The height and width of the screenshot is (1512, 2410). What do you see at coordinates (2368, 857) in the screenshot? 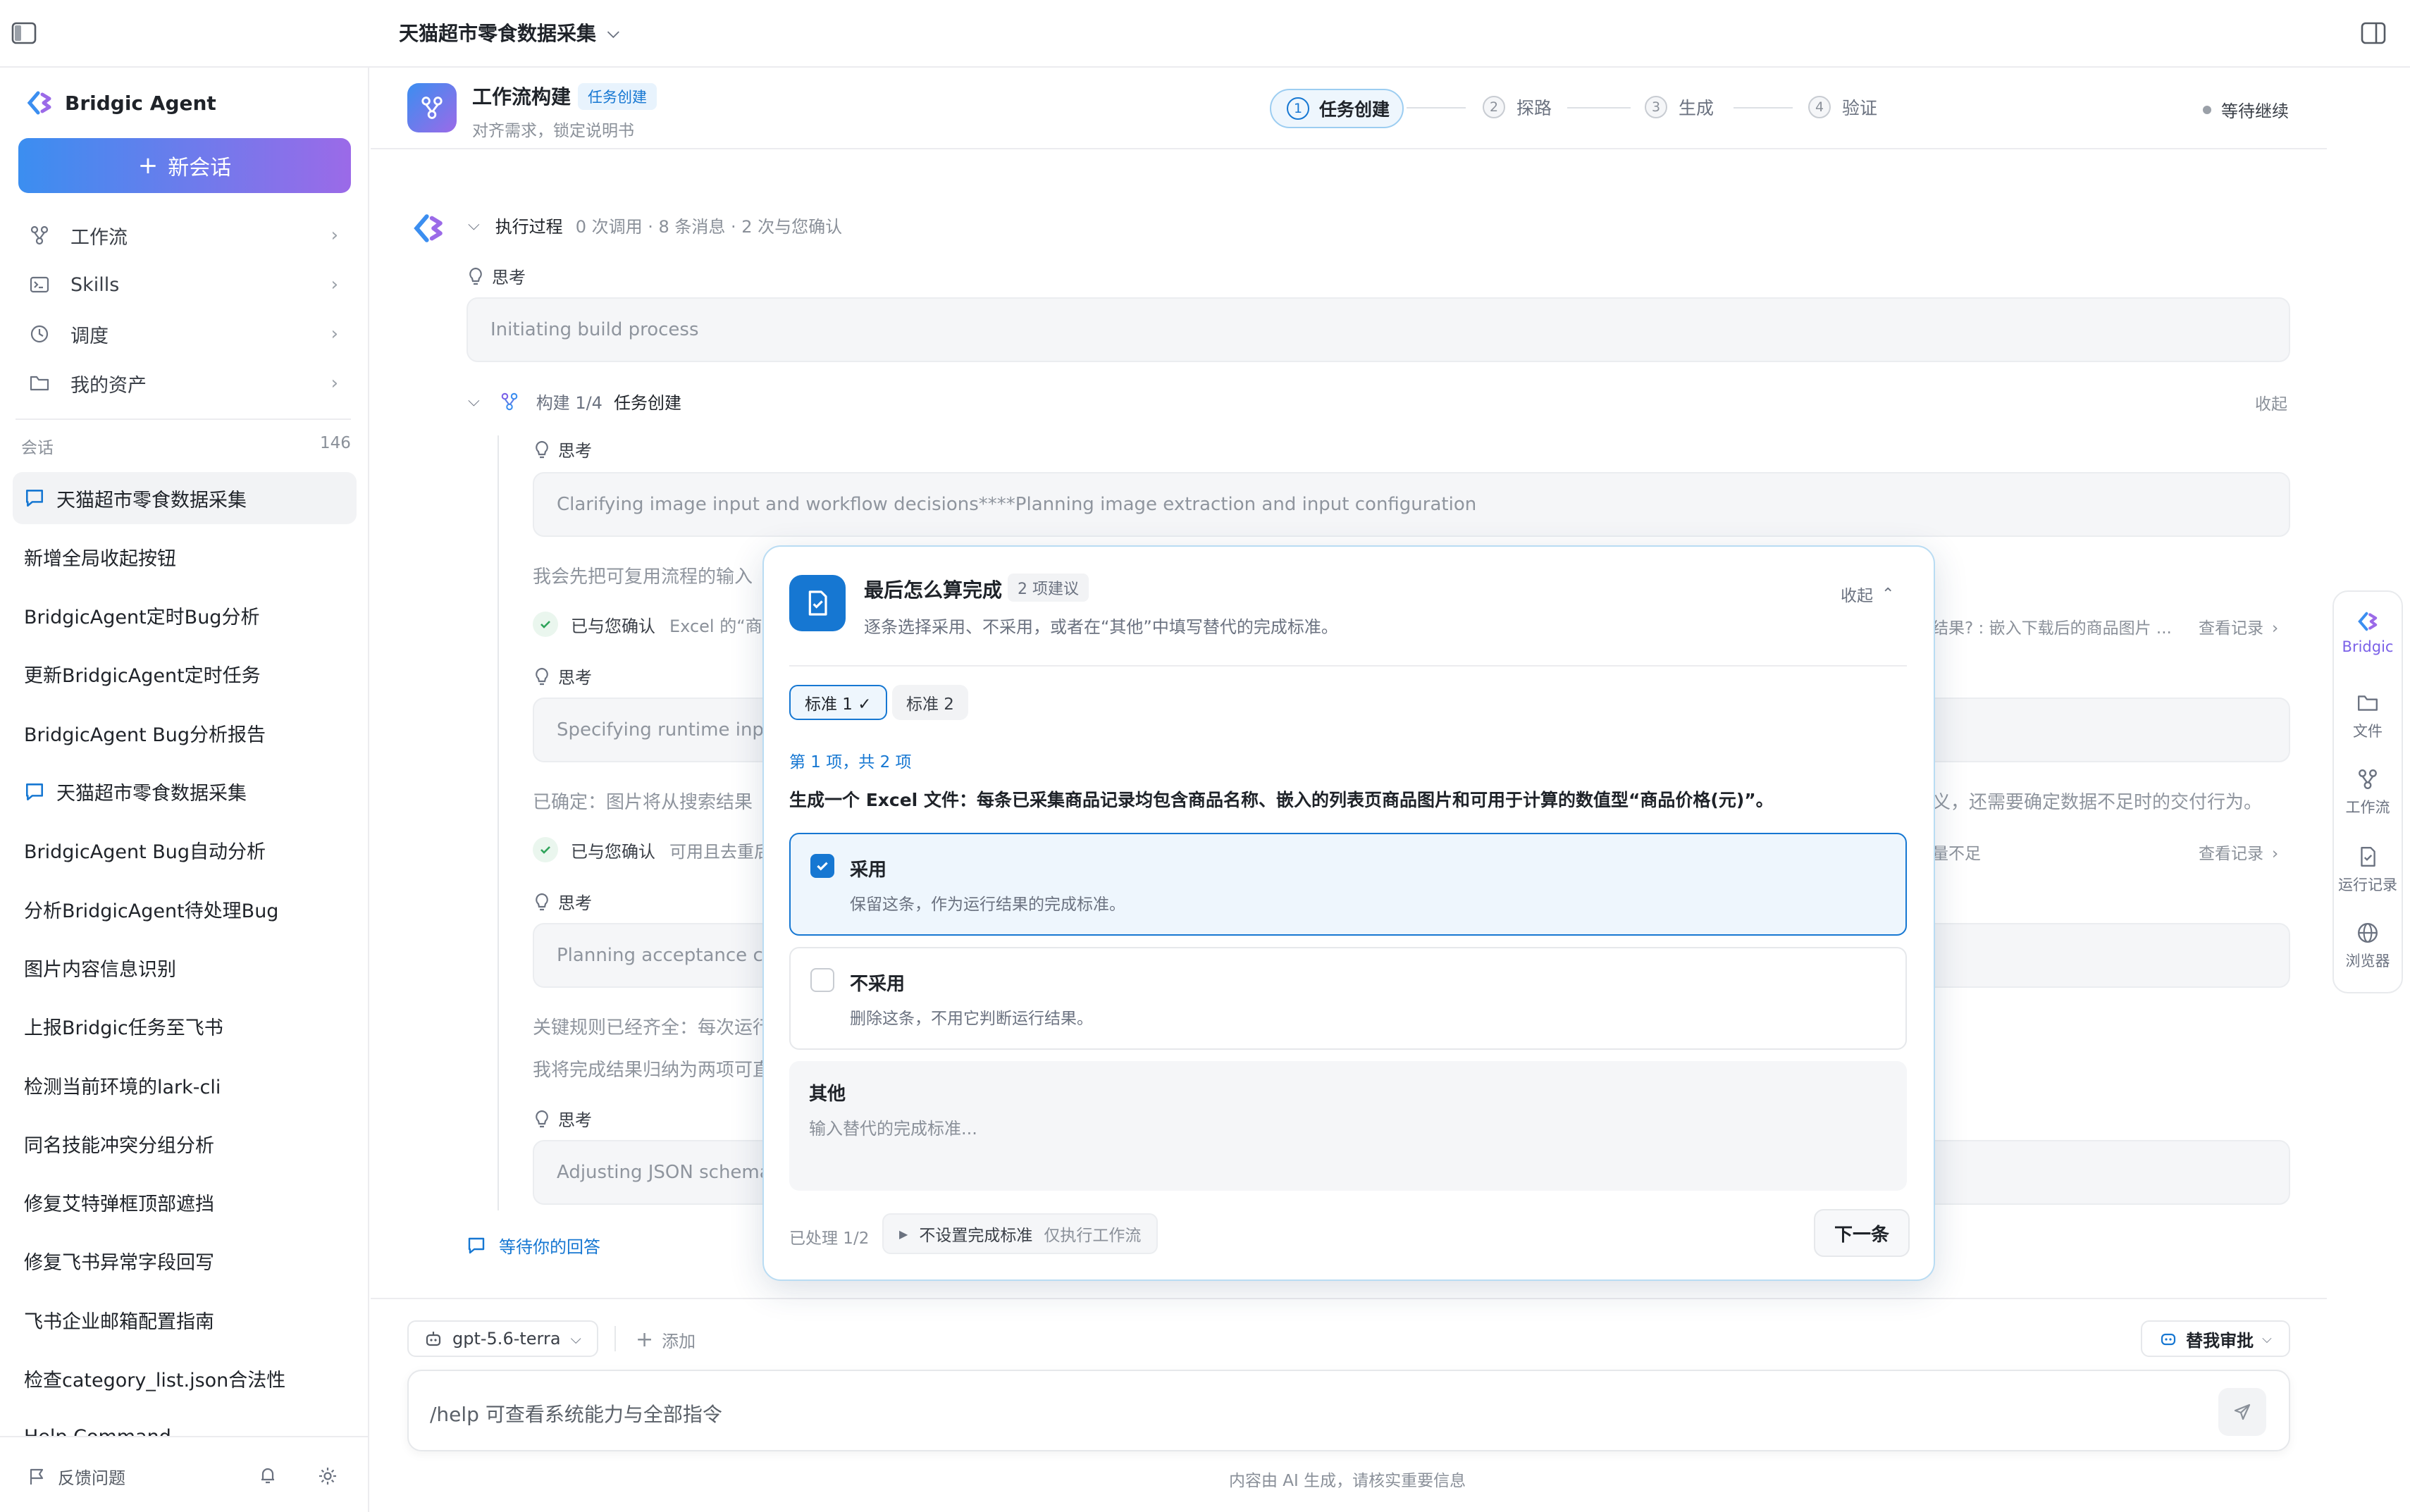
I see `document-check-icon` at bounding box center [2368, 857].